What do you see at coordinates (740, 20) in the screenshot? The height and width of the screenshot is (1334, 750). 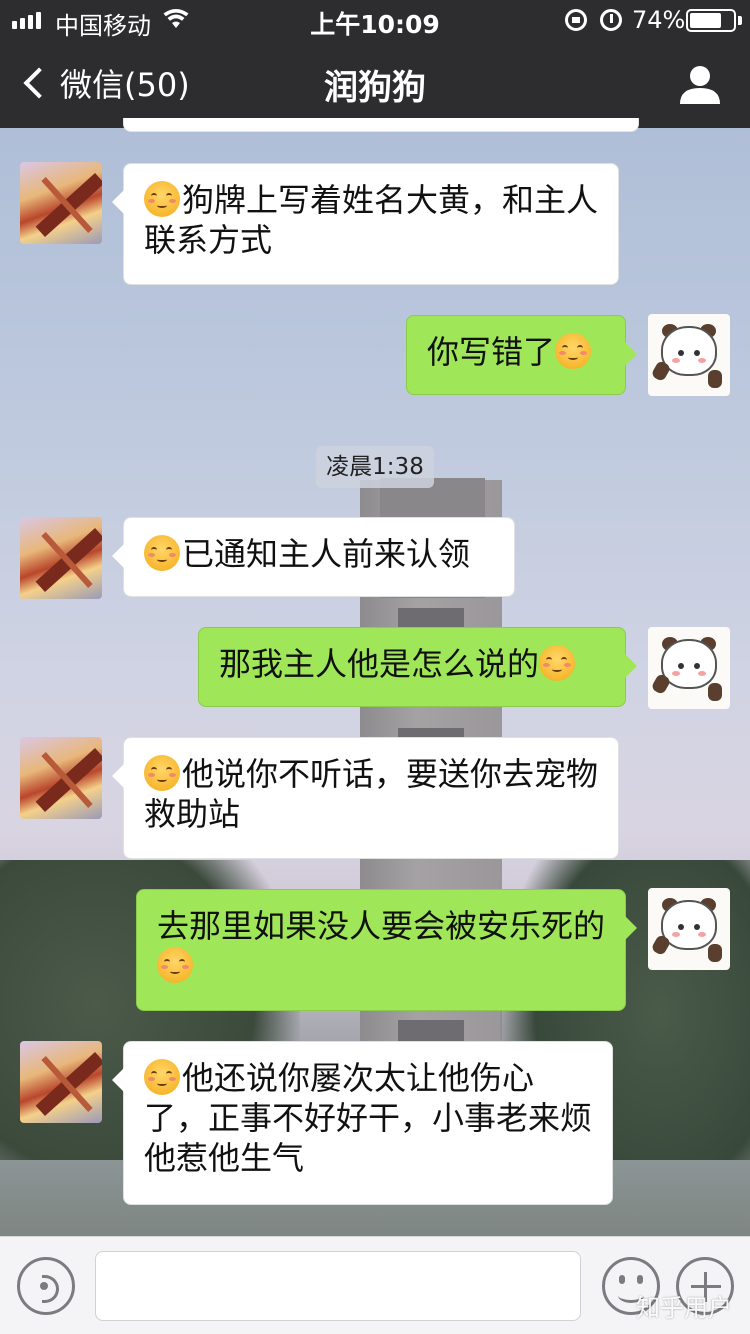 I see `battery-cap` at bounding box center [740, 20].